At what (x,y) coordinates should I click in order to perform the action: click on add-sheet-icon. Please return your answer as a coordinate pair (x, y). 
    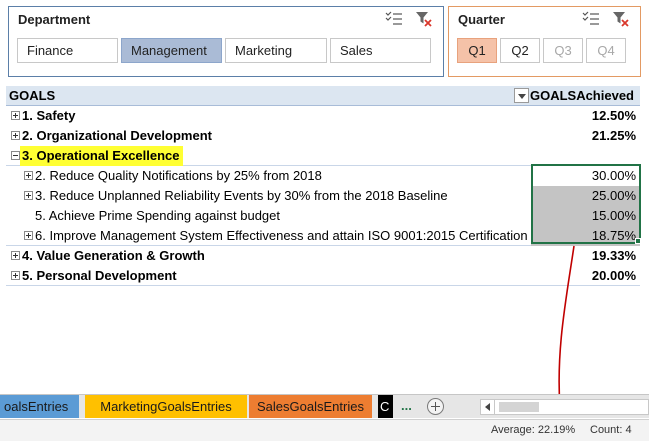
    Looking at the image, I should click on (435, 406).